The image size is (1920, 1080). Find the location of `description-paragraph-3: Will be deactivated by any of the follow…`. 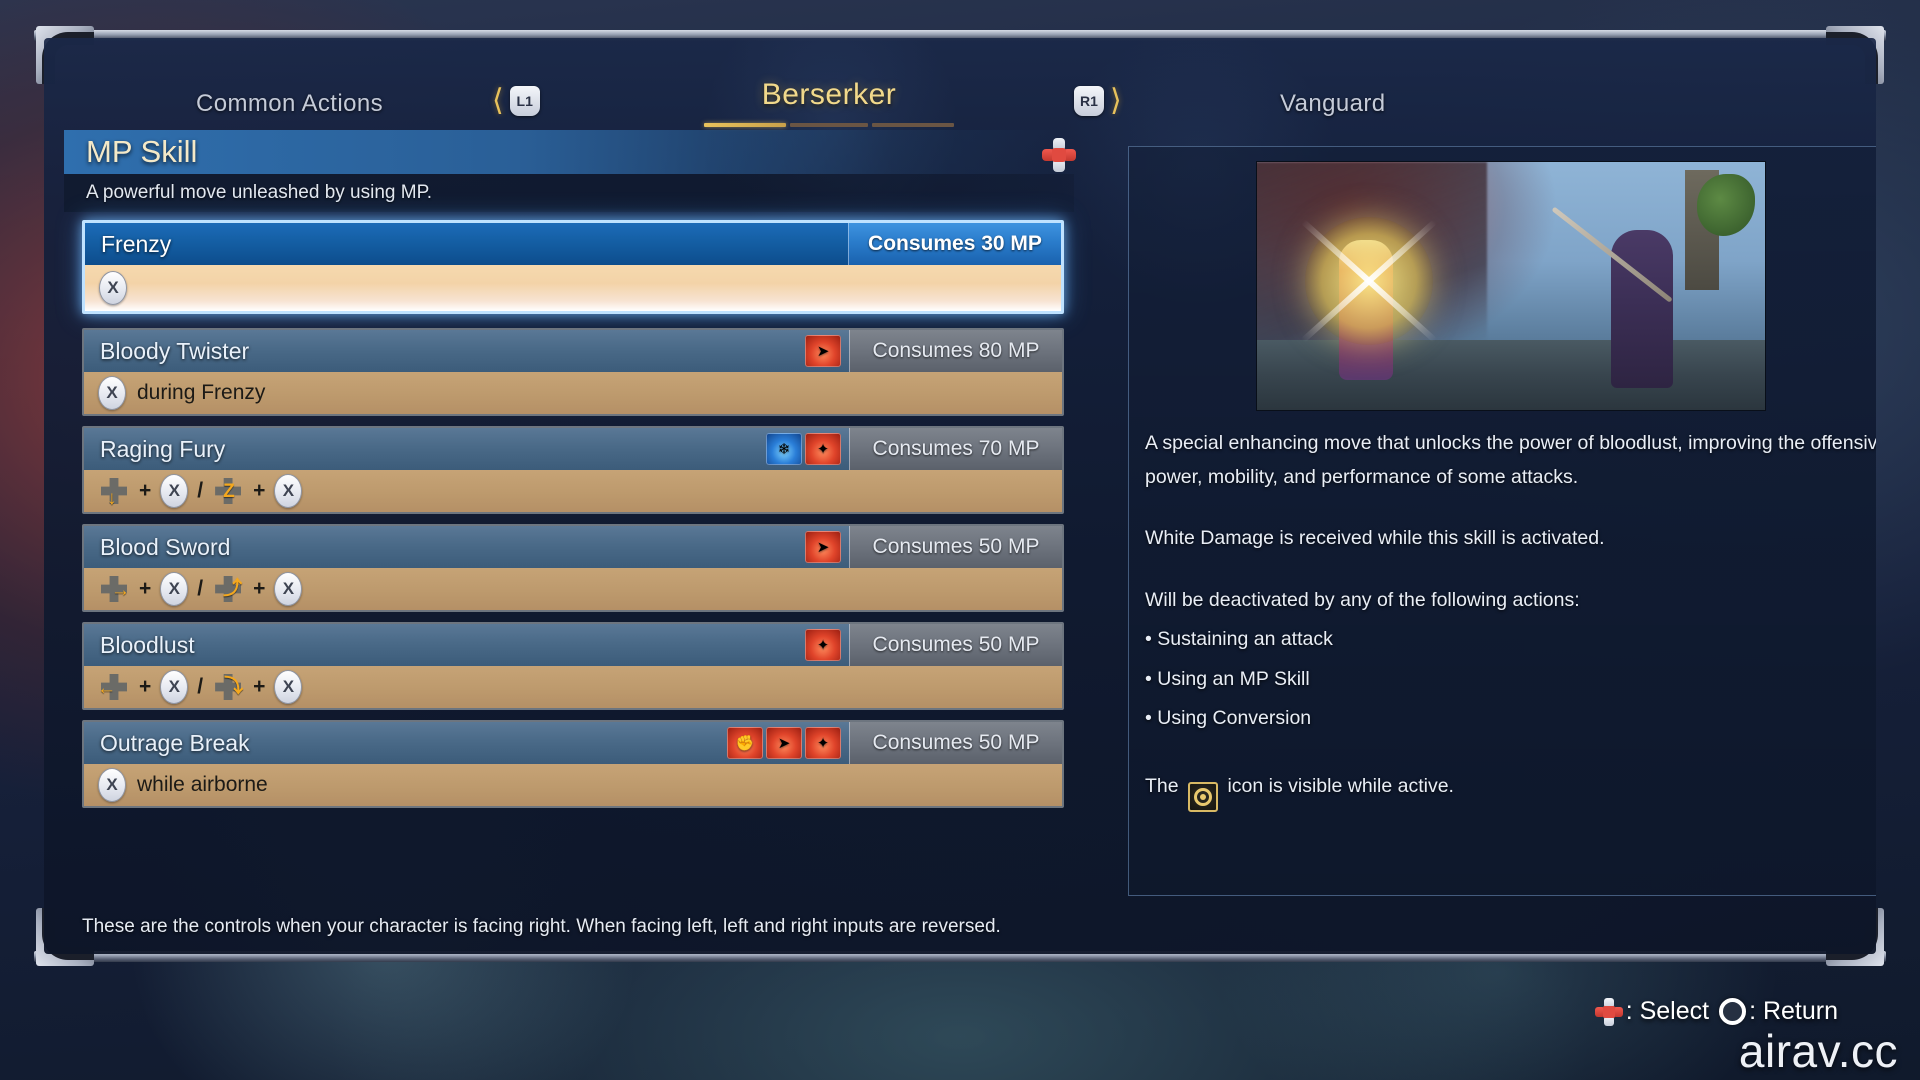

description-paragraph-3: Will be deactivated by any of the follow… is located at coordinates (1362, 599).